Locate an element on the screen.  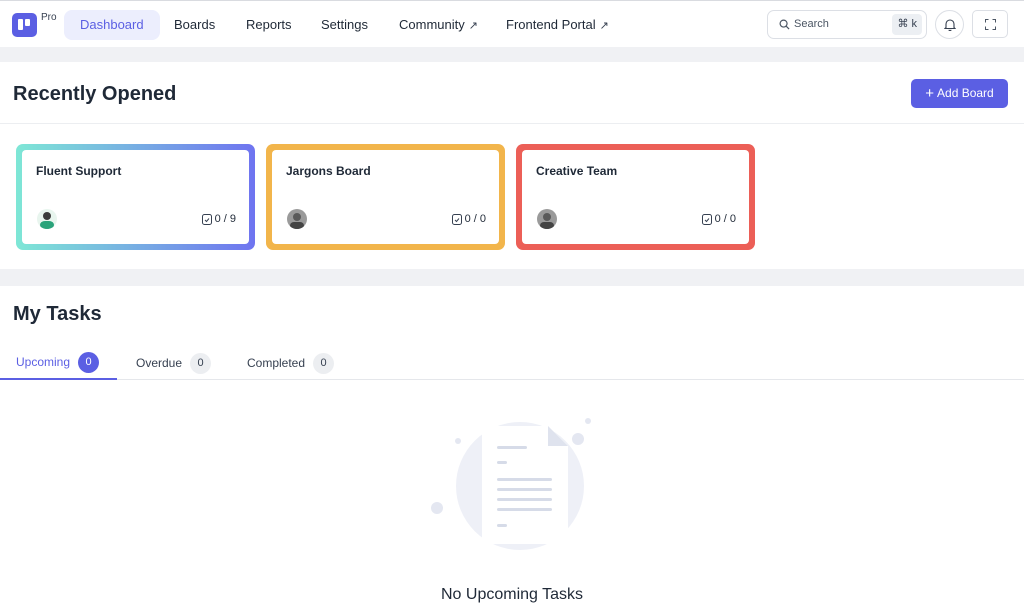
board-name: Jargons Board is located at coordinates (328, 171).